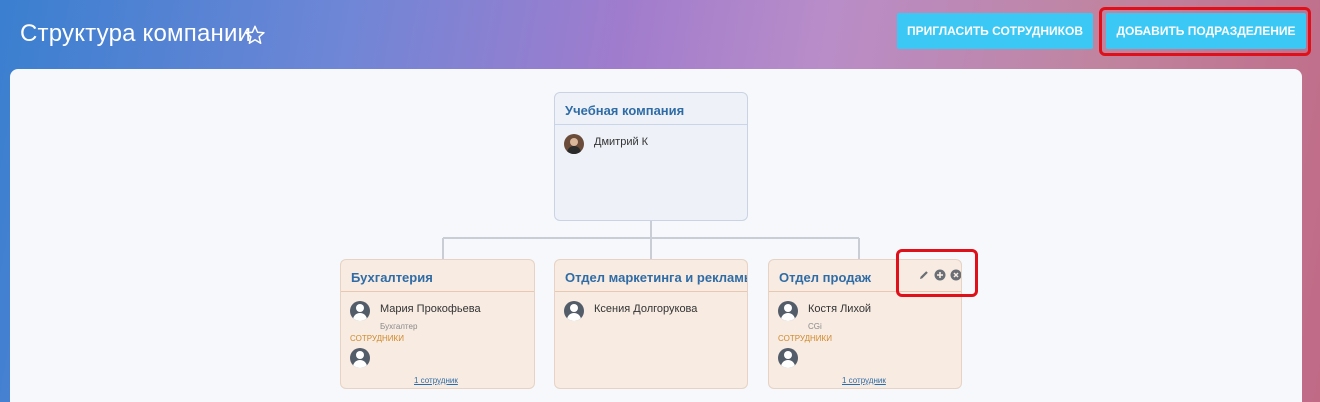 The height and width of the screenshot is (402, 1320). I want to click on department-title: Отдел маркетинга и рекламы, so click(651, 276).